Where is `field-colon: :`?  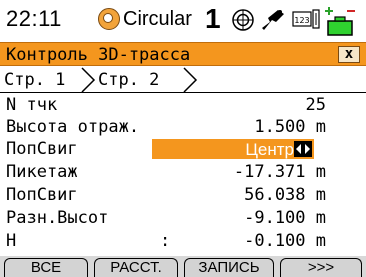
field-colon: : is located at coordinates (165, 241).